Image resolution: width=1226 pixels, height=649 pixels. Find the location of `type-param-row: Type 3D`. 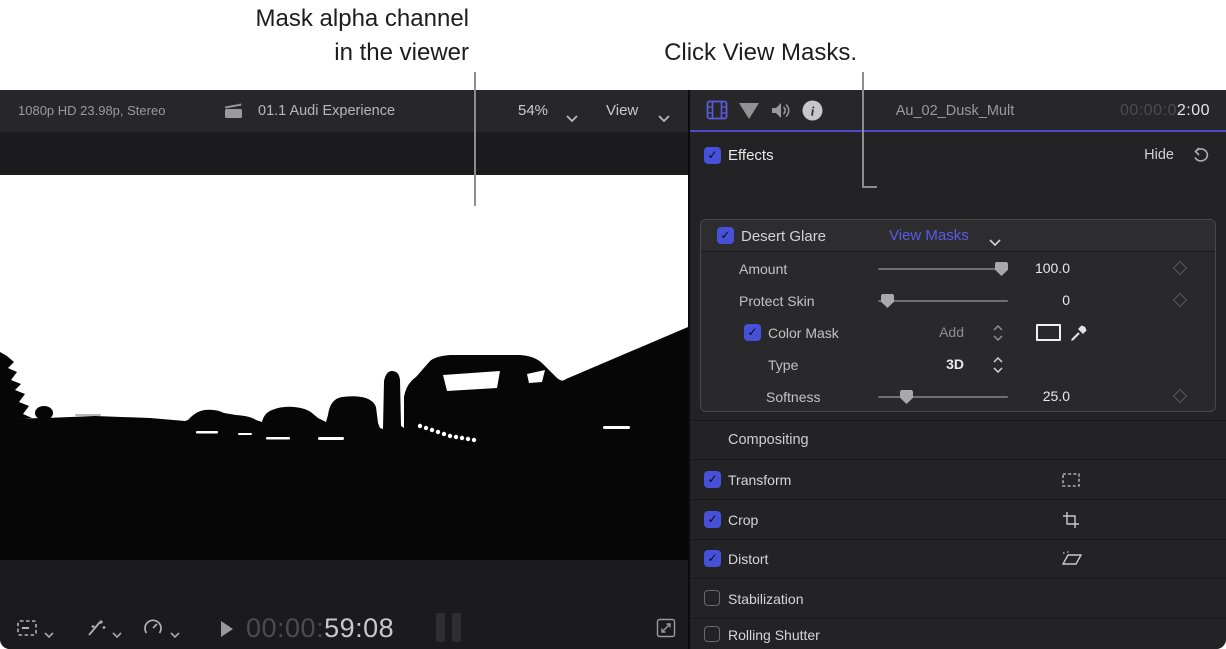

type-param-row: Type 3D is located at coordinates (958, 365).